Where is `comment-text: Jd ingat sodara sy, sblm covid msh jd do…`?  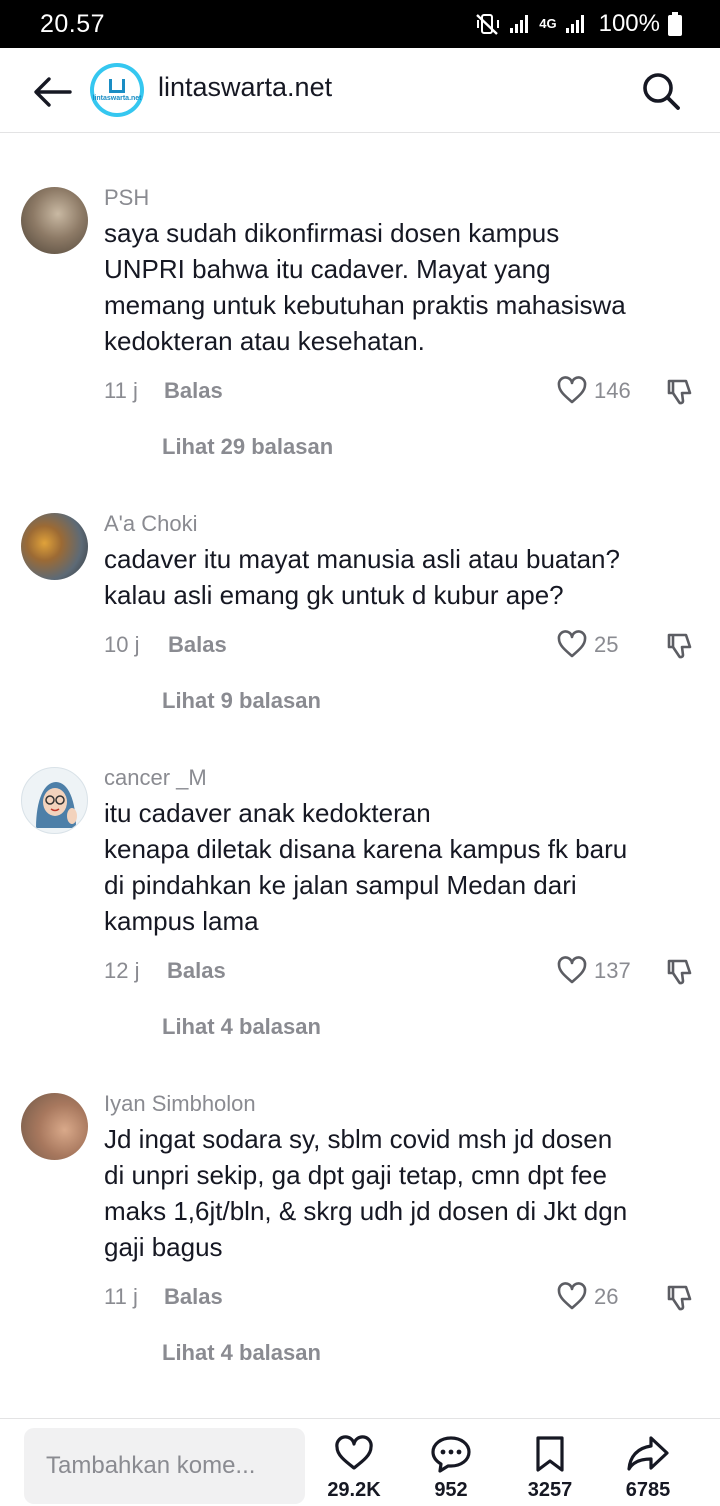 comment-text: Jd ingat sodara sy, sblm covid msh jd do… is located at coordinates (366, 1193).